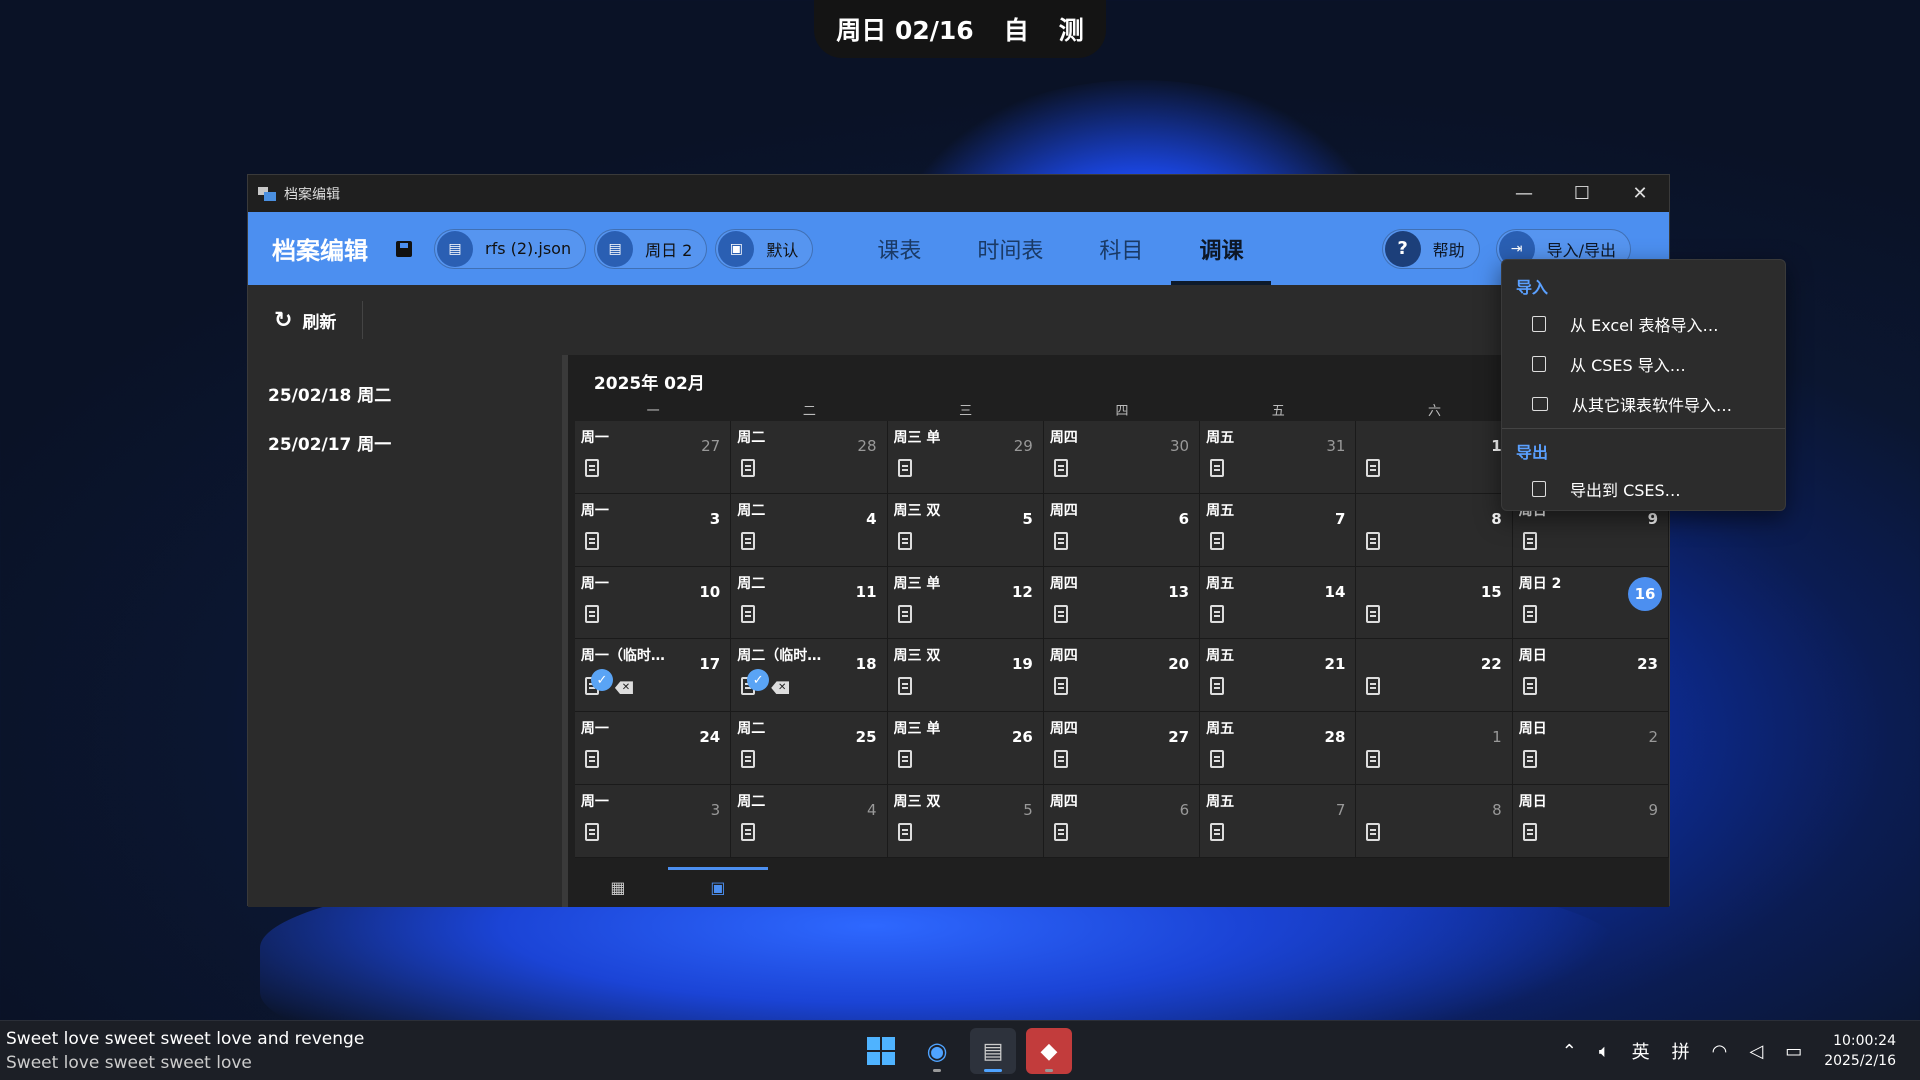 The image size is (1920, 1080). I want to click on taskbar-app-classisland: ◉, so click(937, 1051).